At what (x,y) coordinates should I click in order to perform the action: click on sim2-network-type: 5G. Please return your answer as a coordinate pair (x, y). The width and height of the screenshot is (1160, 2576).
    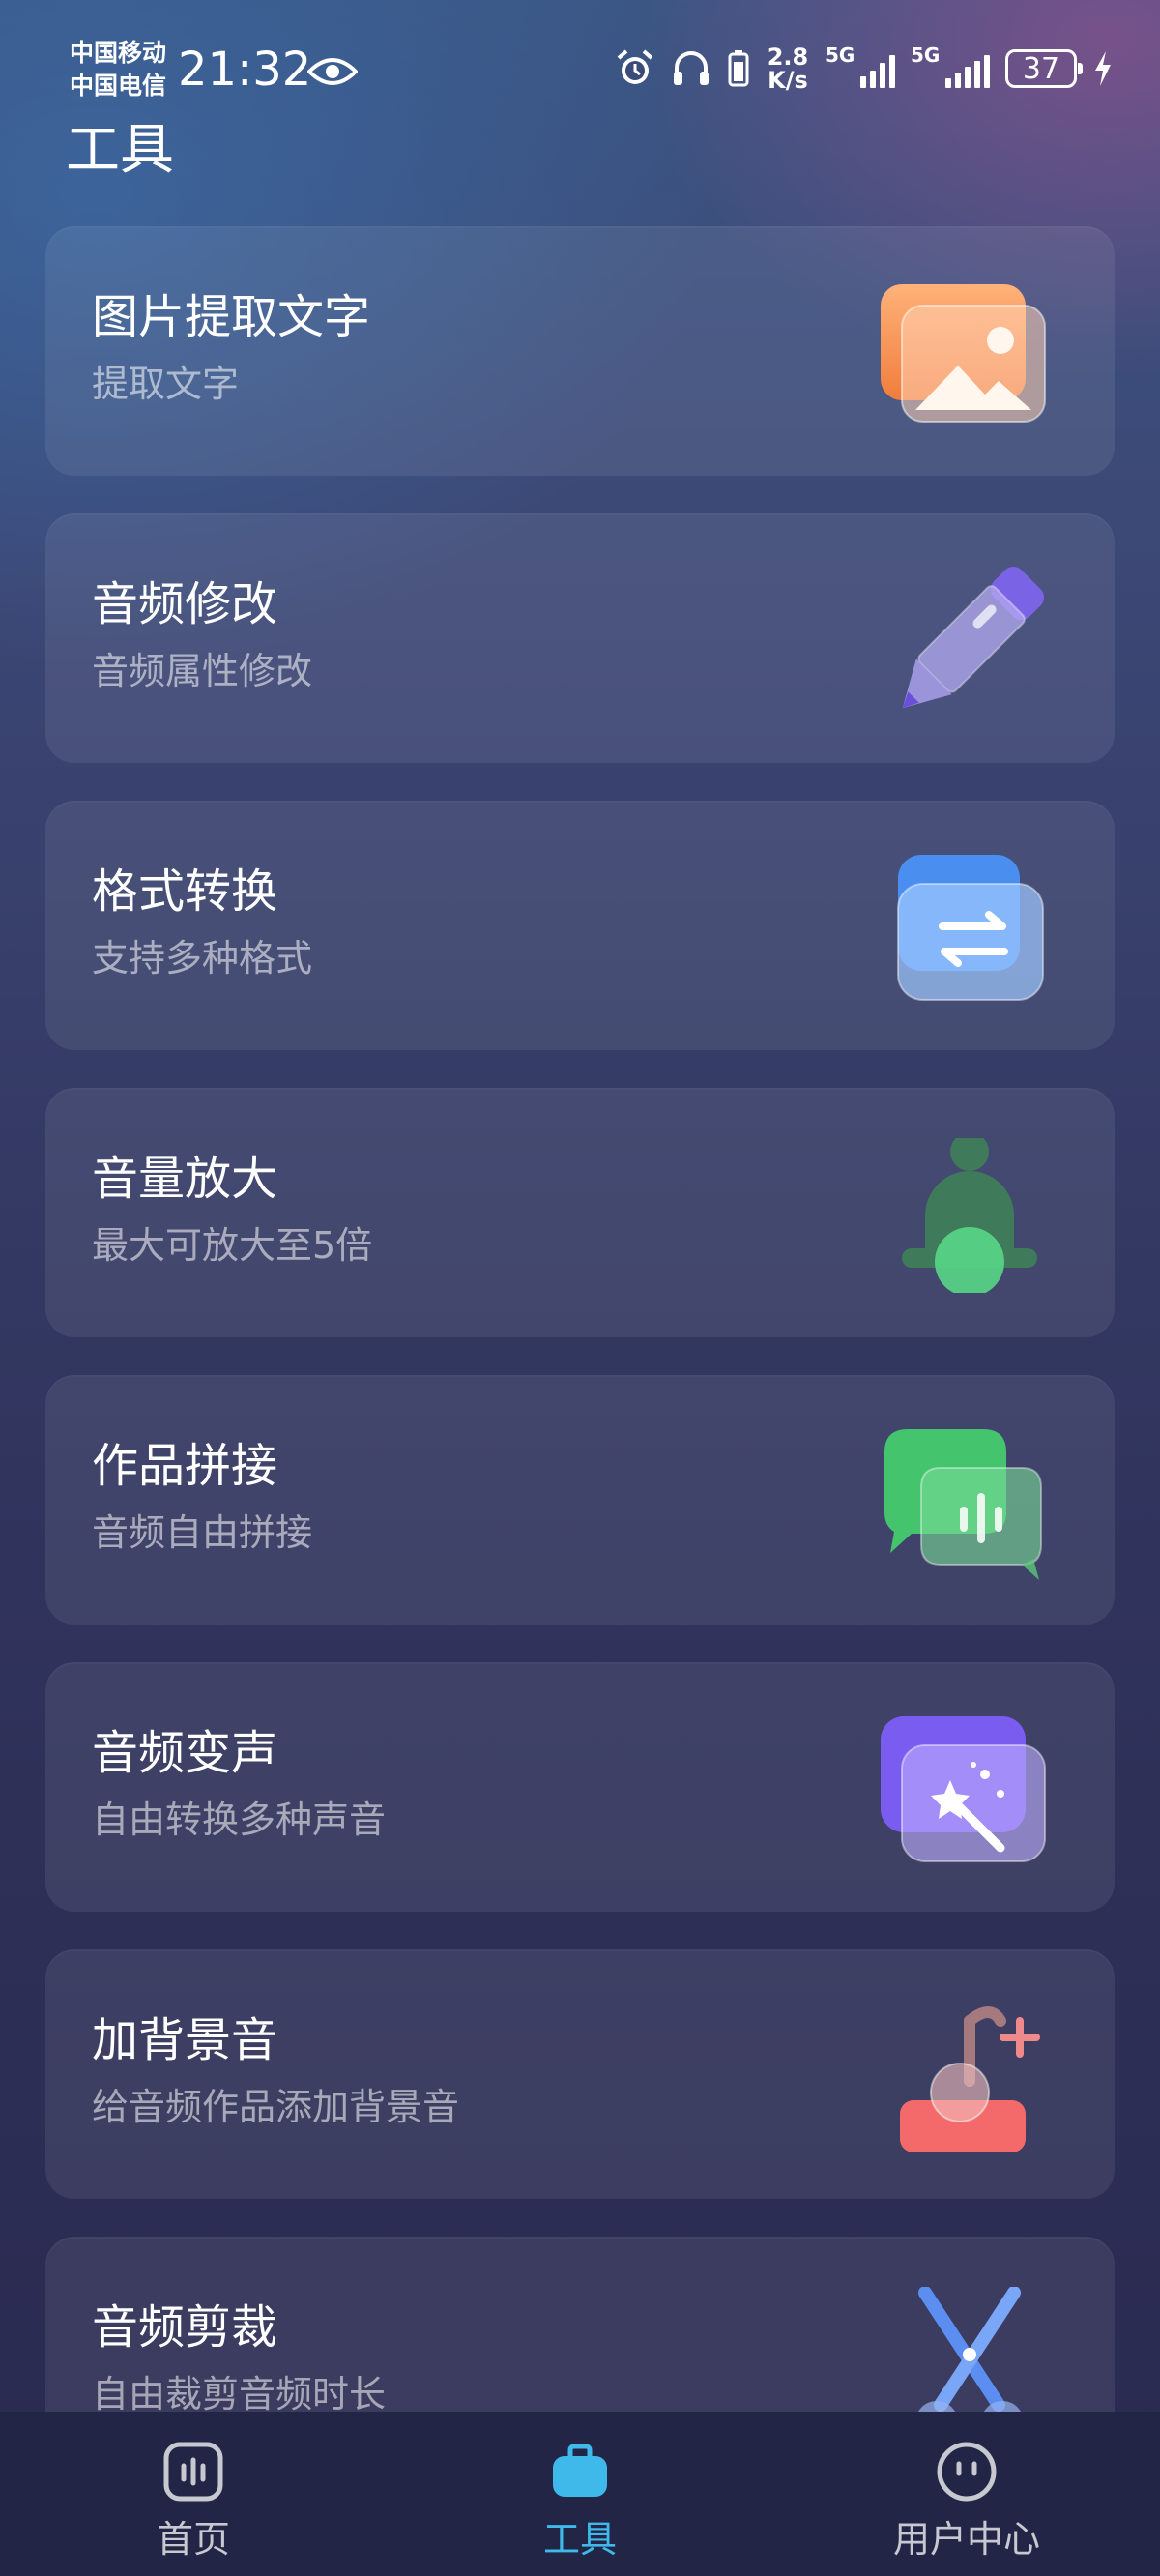
    Looking at the image, I should click on (926, 55).